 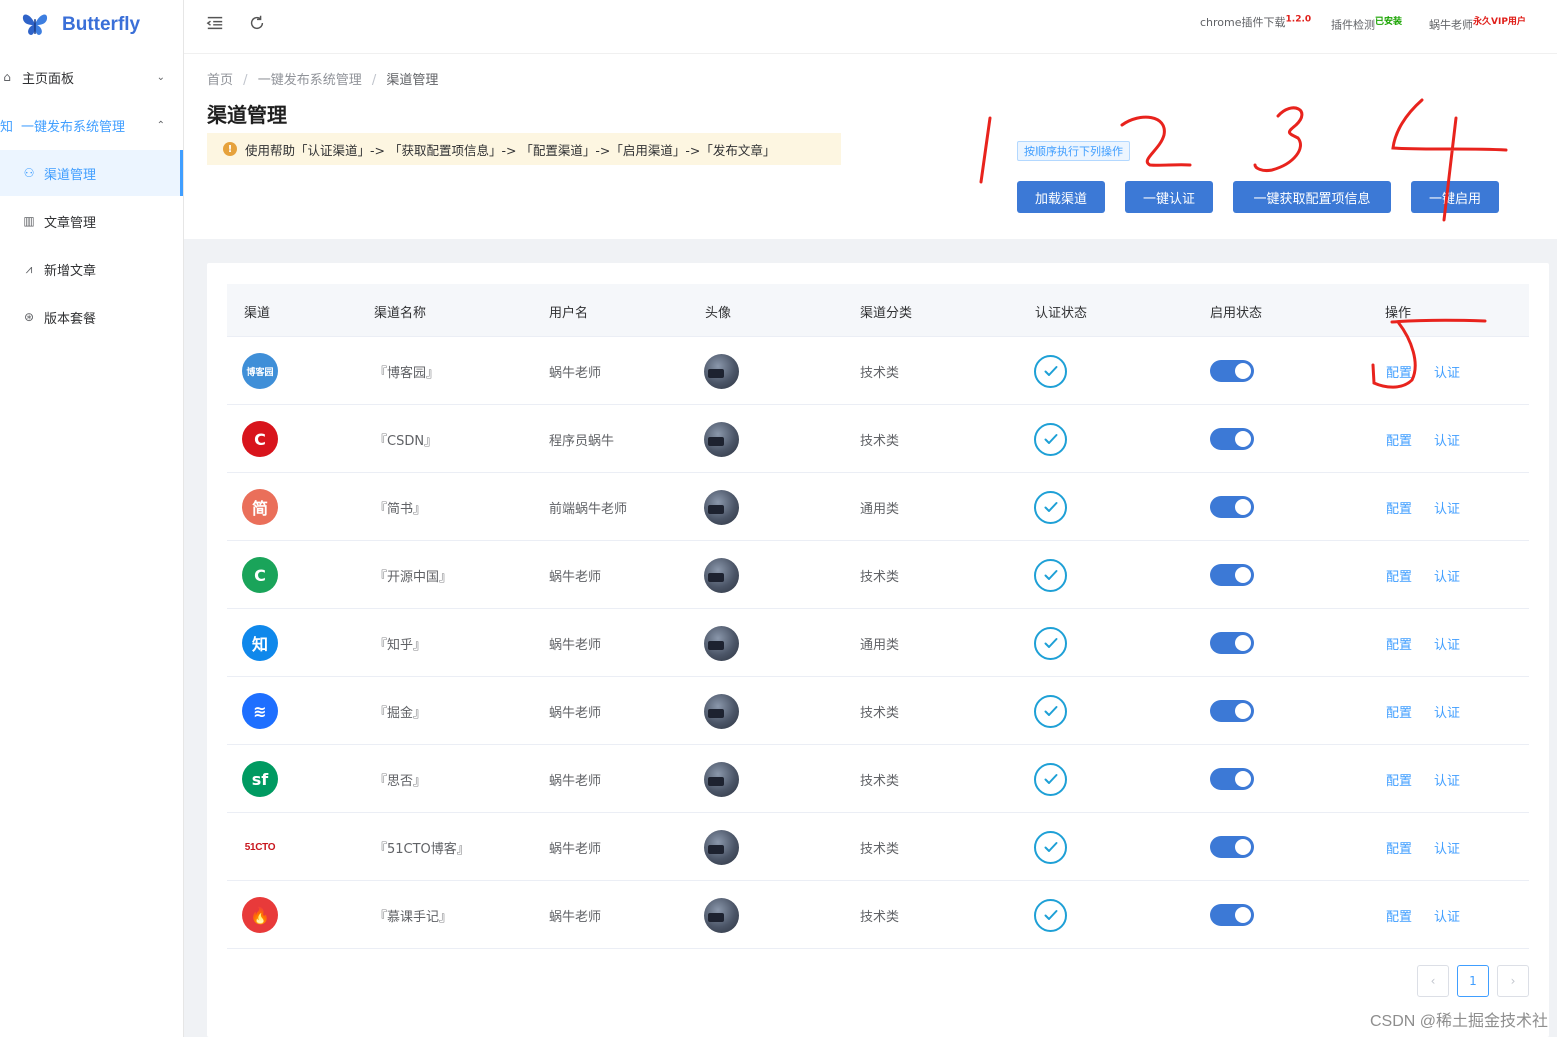 I want to click on sidebar-item-articles: ▥ 文章管理, so click(x=91, y=221).